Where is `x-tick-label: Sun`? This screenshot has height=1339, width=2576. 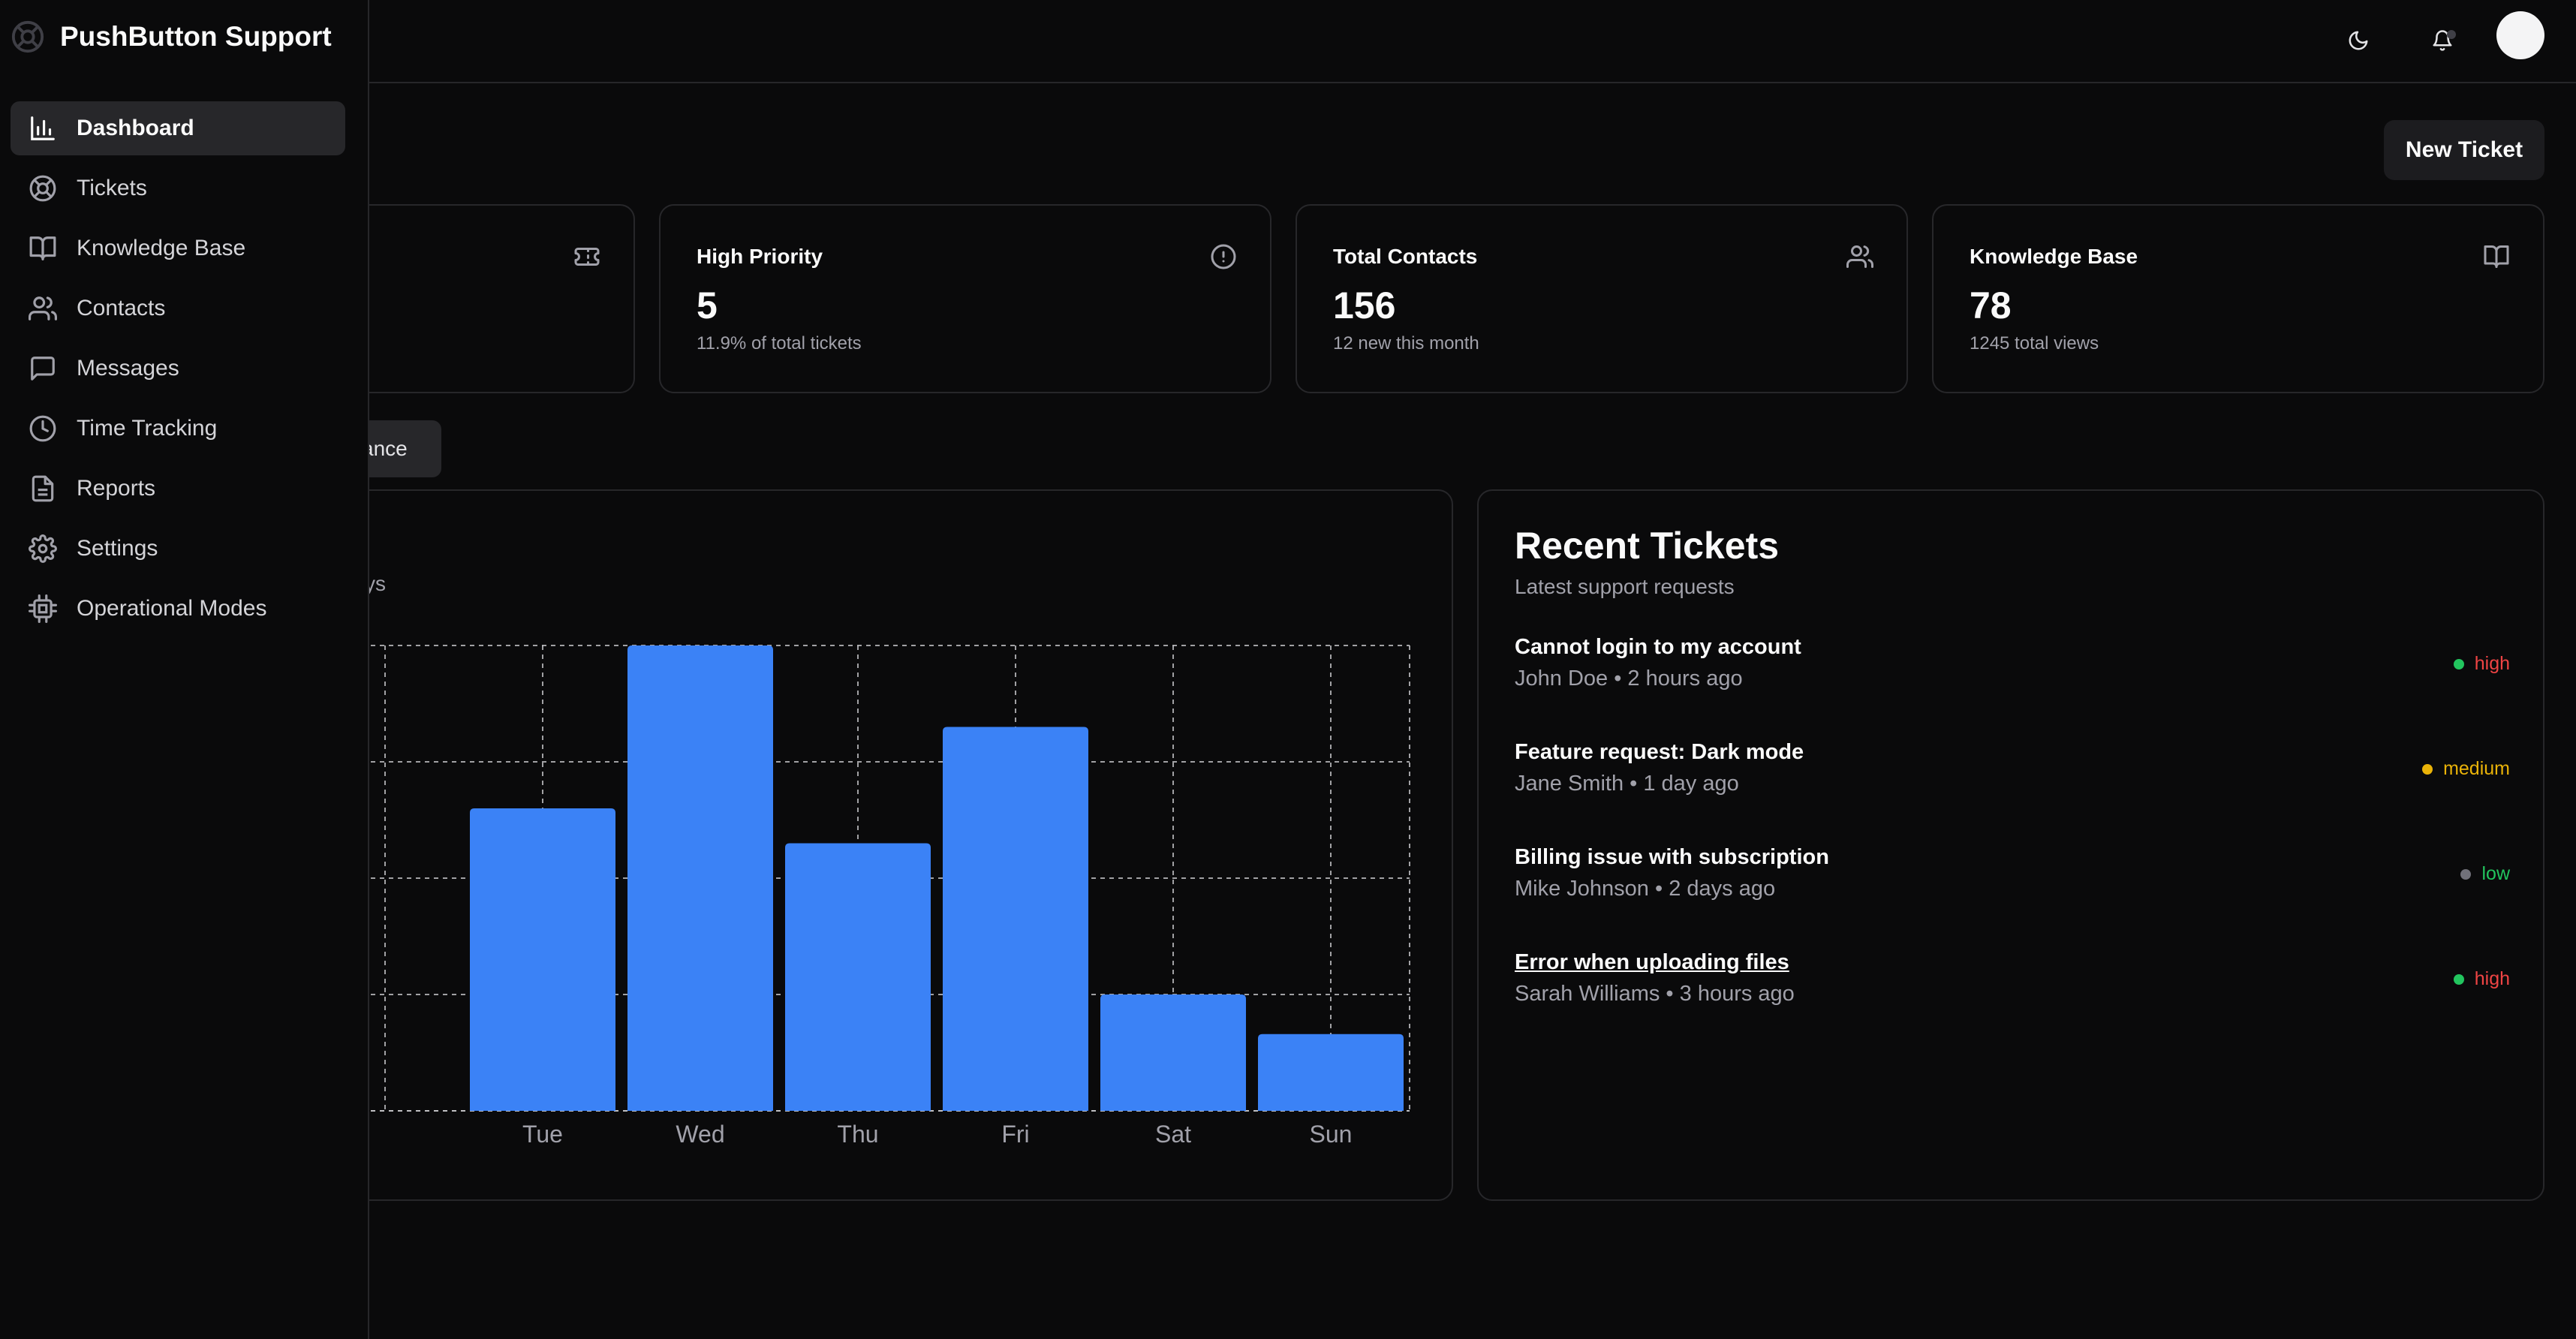
x-tick-label: Sun is located at coordinates (1331, 1134).